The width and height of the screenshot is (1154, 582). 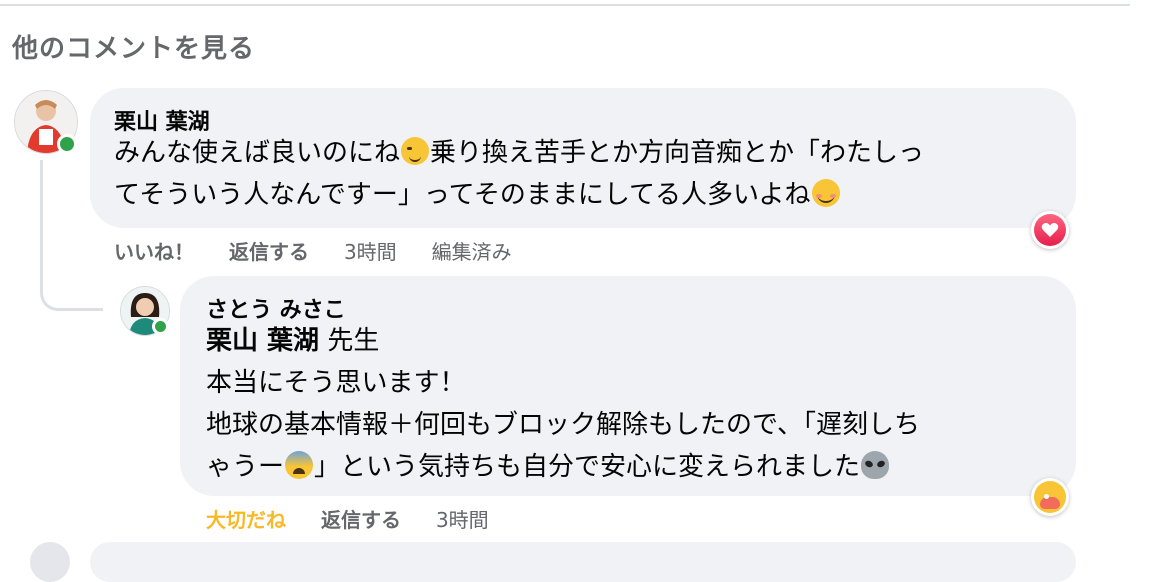 I want to click on comment-bubble, so click(x=583, y=562).